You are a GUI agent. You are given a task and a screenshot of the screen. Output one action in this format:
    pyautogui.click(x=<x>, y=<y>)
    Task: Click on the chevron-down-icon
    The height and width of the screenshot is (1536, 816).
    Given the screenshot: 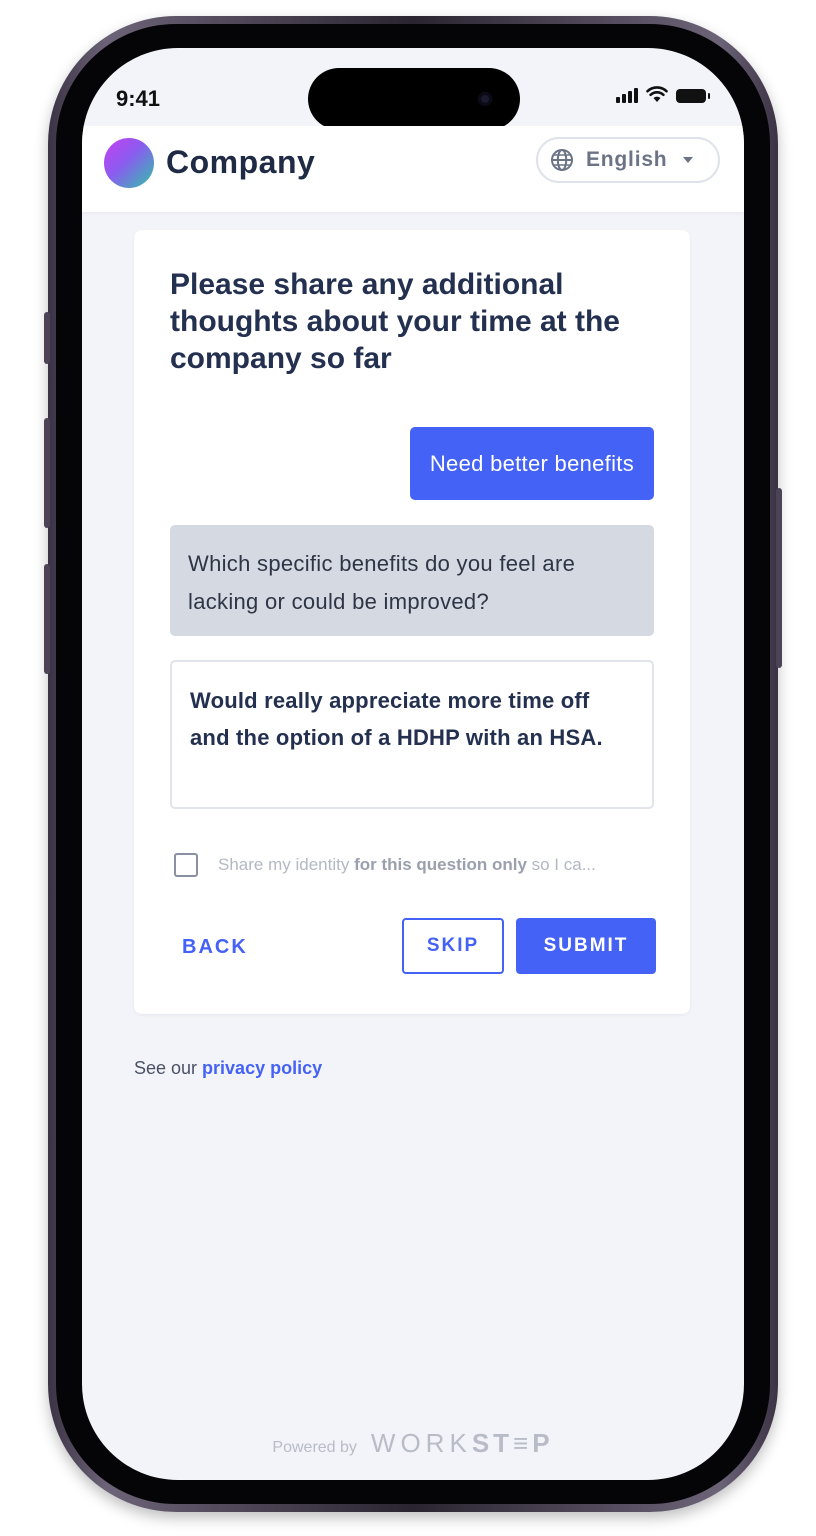 What is the action you would take?
    pyautogui.click(x=688, y=160)
    